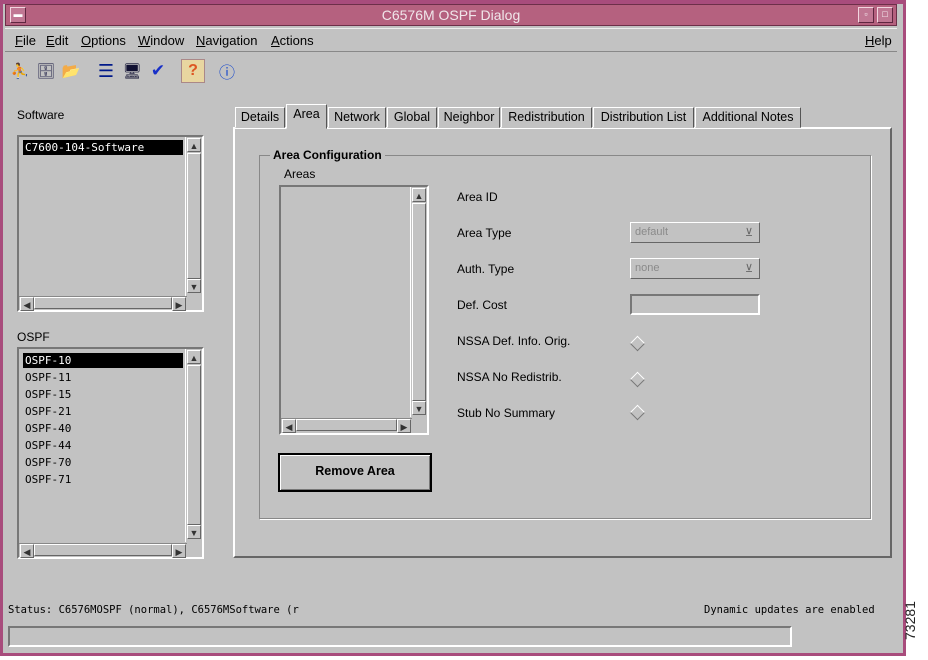 This screenshot has width=928, height=660. Describe the element at coordinates (71, 71) in the screenshot. I see `folder-open-icon: 📂` at that location.